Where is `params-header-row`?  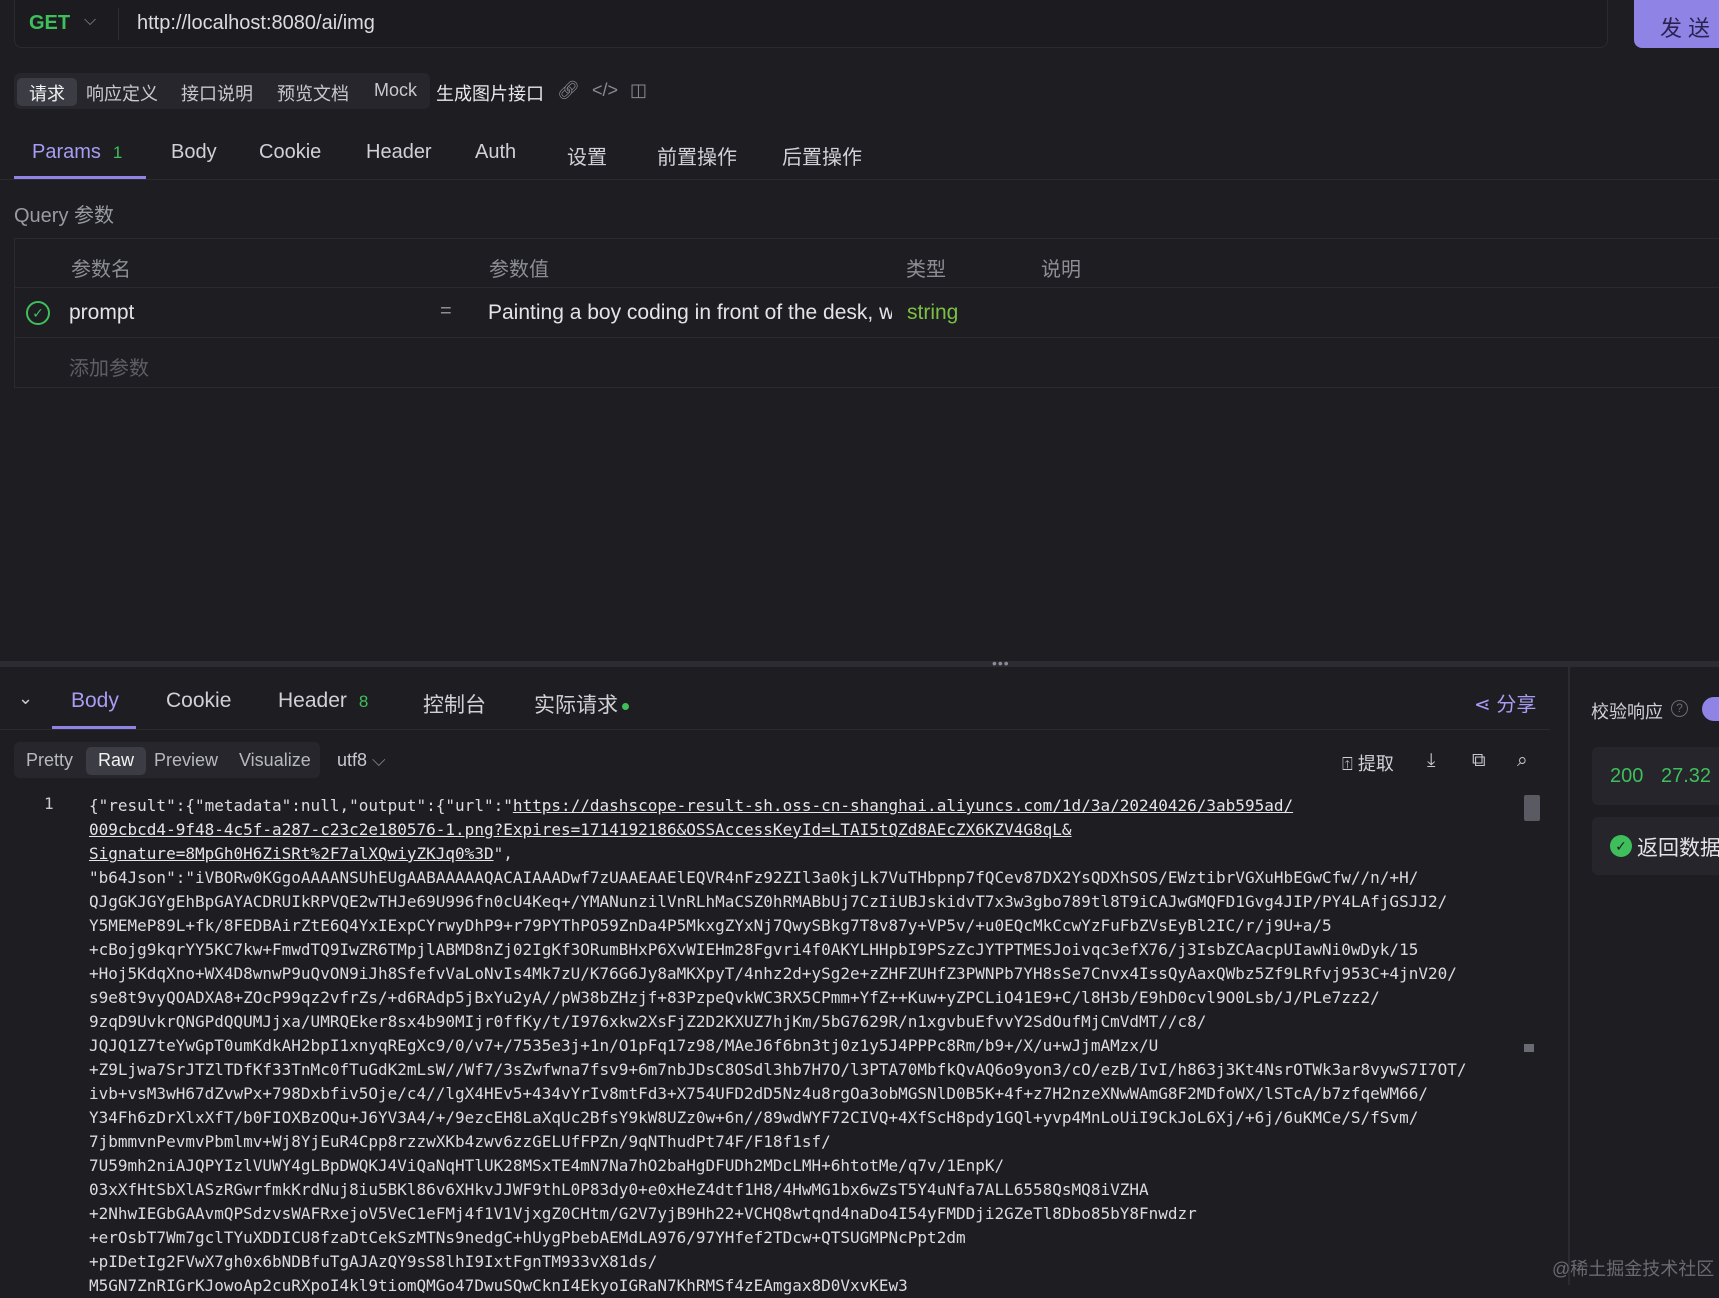
params-header-row is located at coordinates (866, 263).